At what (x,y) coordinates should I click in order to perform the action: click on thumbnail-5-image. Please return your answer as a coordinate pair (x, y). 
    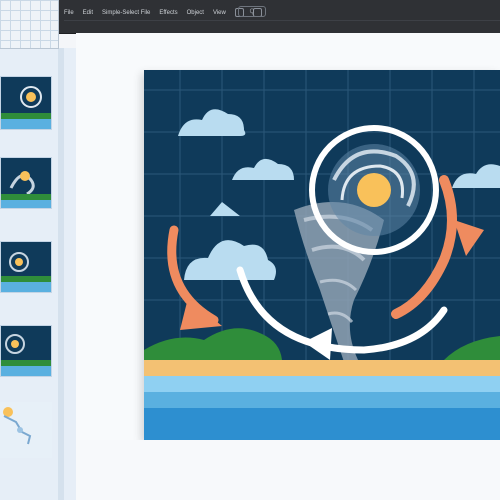
    Looking at the image, I should click on (26, 430).